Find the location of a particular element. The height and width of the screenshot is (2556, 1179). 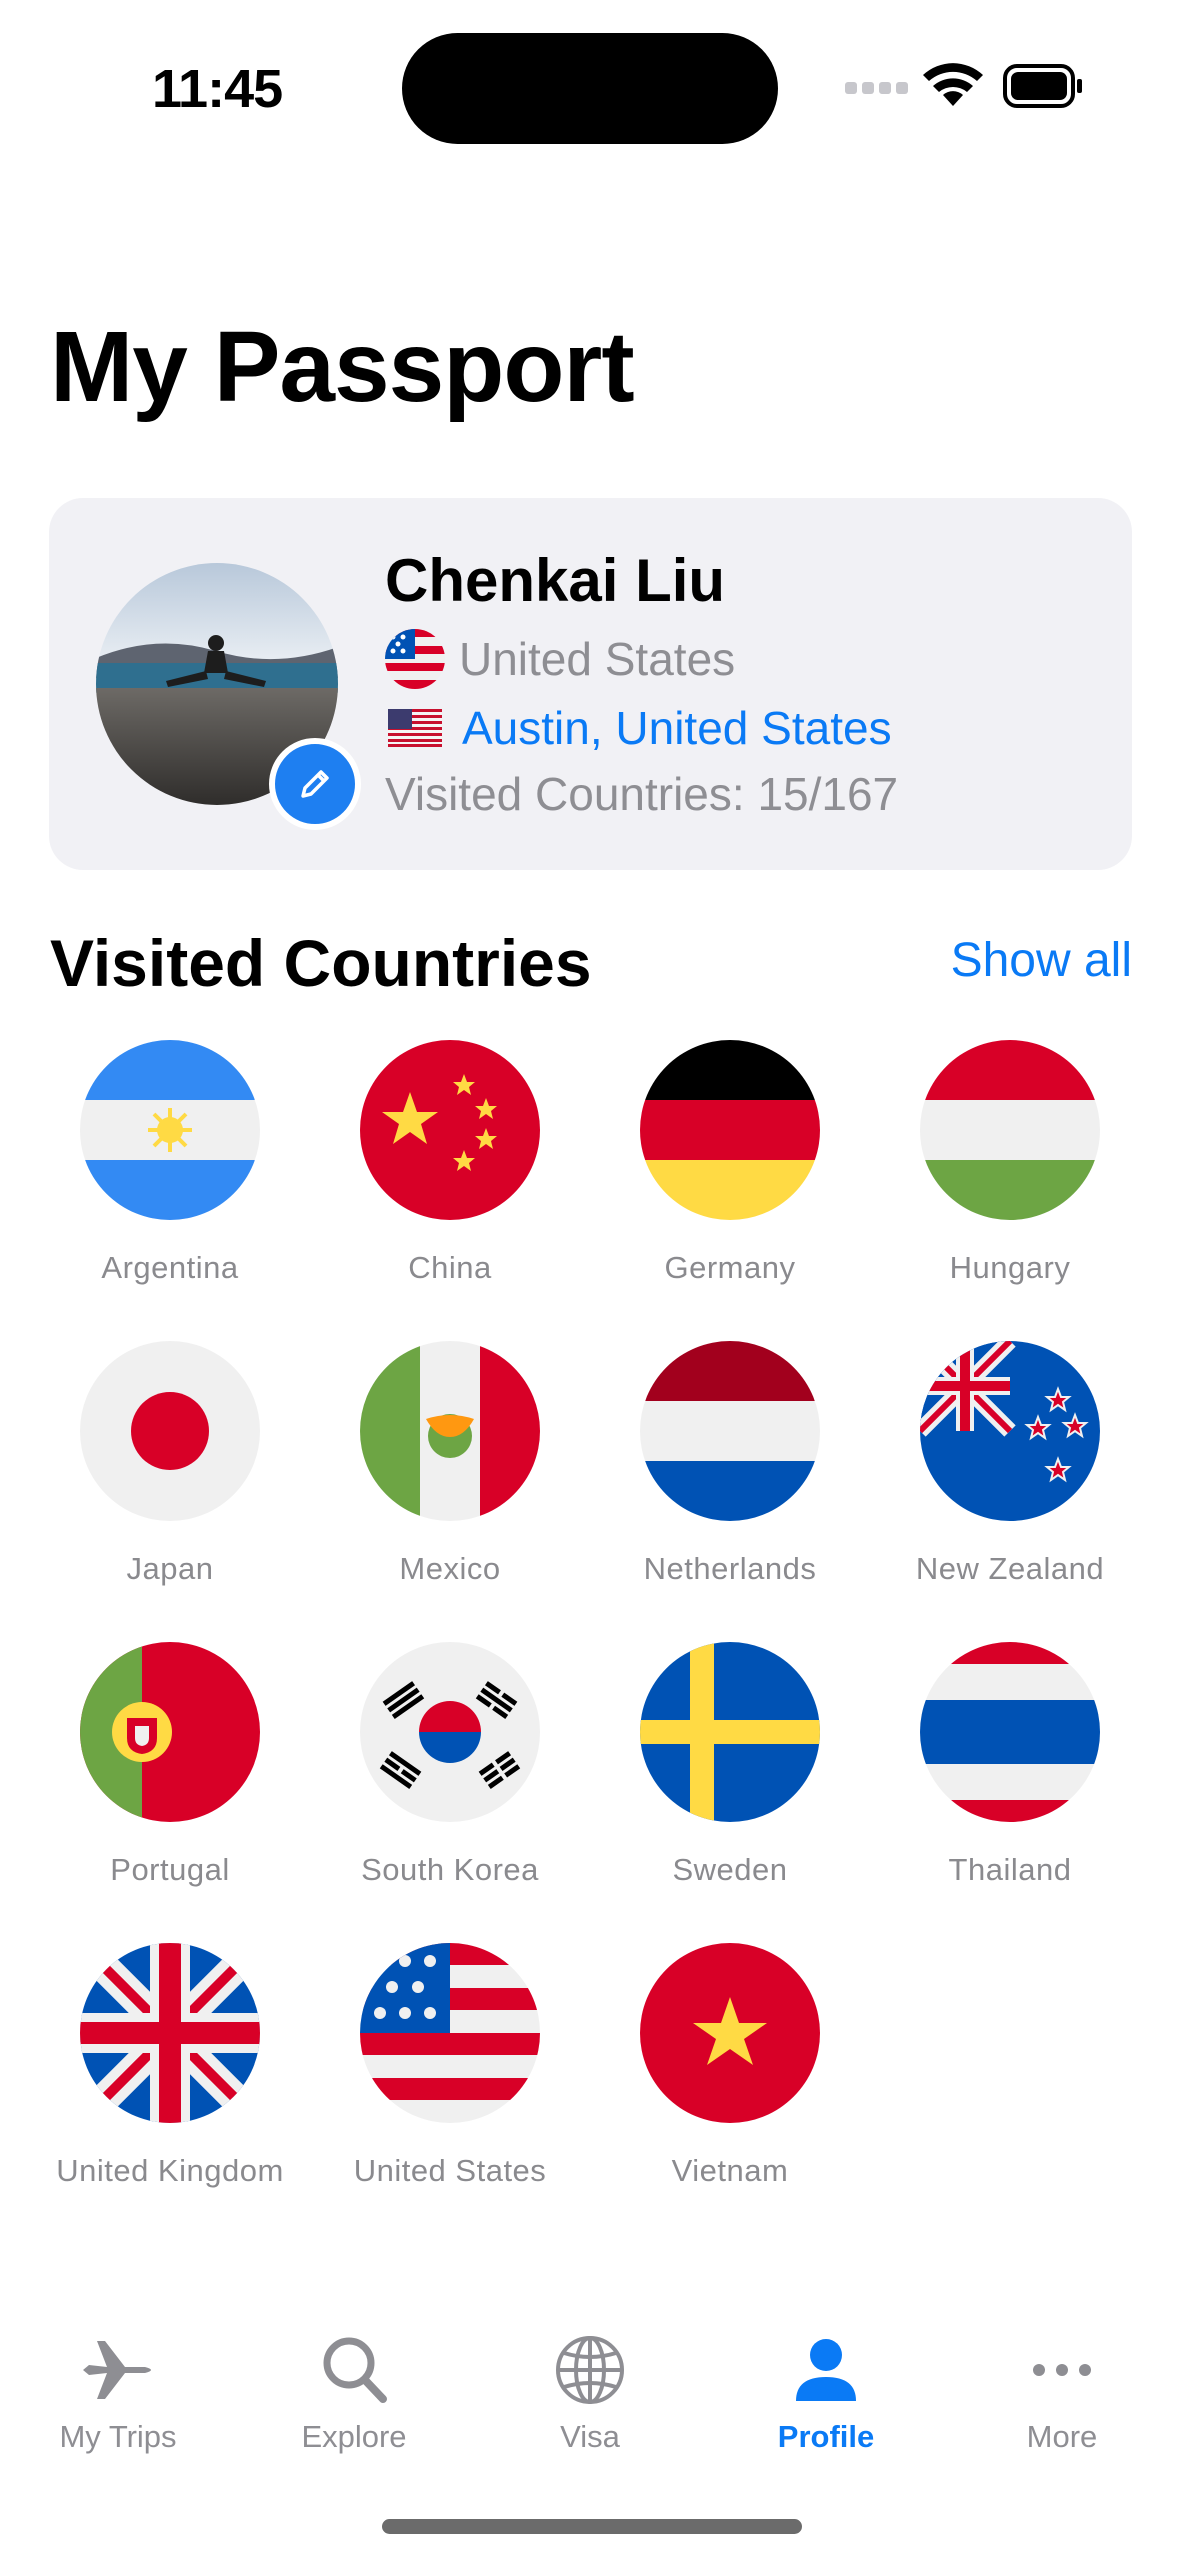

tab-visa: Visa is located at coordinates (590, 2385).